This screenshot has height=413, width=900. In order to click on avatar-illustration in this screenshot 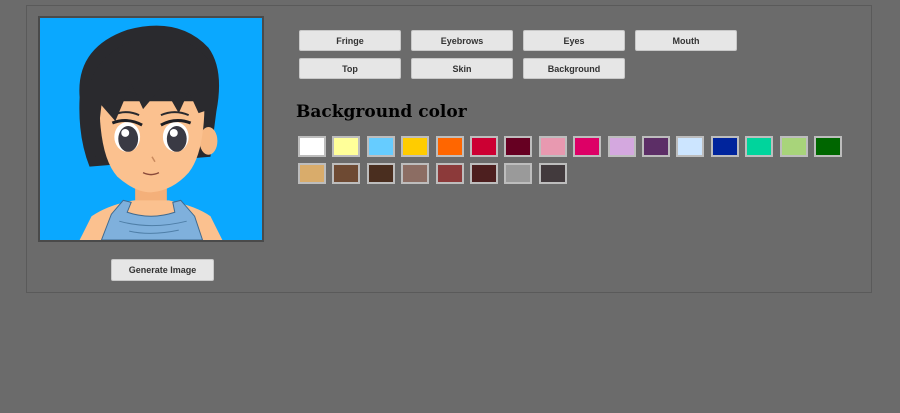, I will do `click(151, 132)`.